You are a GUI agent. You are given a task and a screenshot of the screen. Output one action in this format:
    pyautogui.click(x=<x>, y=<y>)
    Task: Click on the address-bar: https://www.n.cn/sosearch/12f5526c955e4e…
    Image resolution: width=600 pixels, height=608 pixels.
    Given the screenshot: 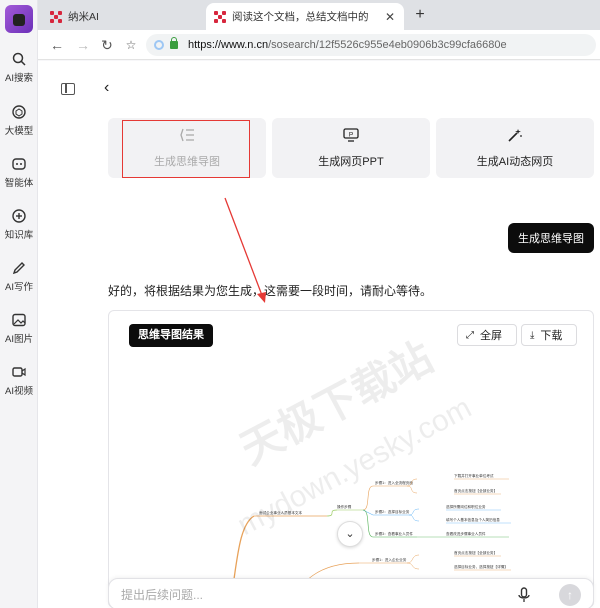 What is the action you would take?
    pyautogui.click(x=371, y=45)
    